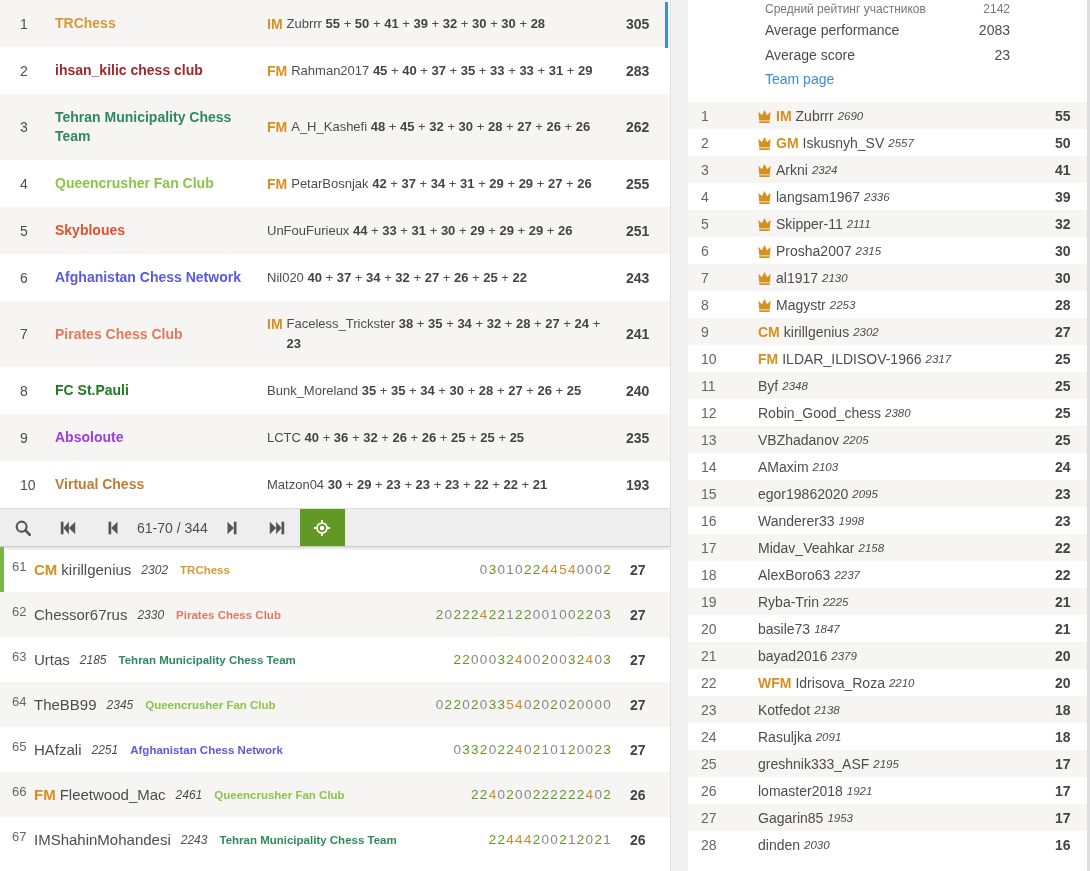  I want to click on team-row: 9 Absoloute LCTC 40 + 36 + 32 + 26 + 26 + 25 + 25 + 25 235, so click(335, 437).